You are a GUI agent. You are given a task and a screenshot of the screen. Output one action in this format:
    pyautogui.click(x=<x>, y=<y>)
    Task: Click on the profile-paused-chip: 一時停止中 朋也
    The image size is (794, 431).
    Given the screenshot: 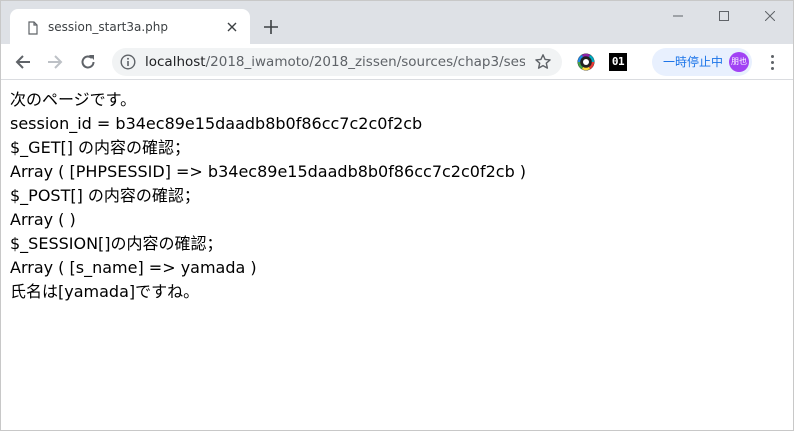 What is the action you would take?
    pyautogui.click(x=702, y=62)
    